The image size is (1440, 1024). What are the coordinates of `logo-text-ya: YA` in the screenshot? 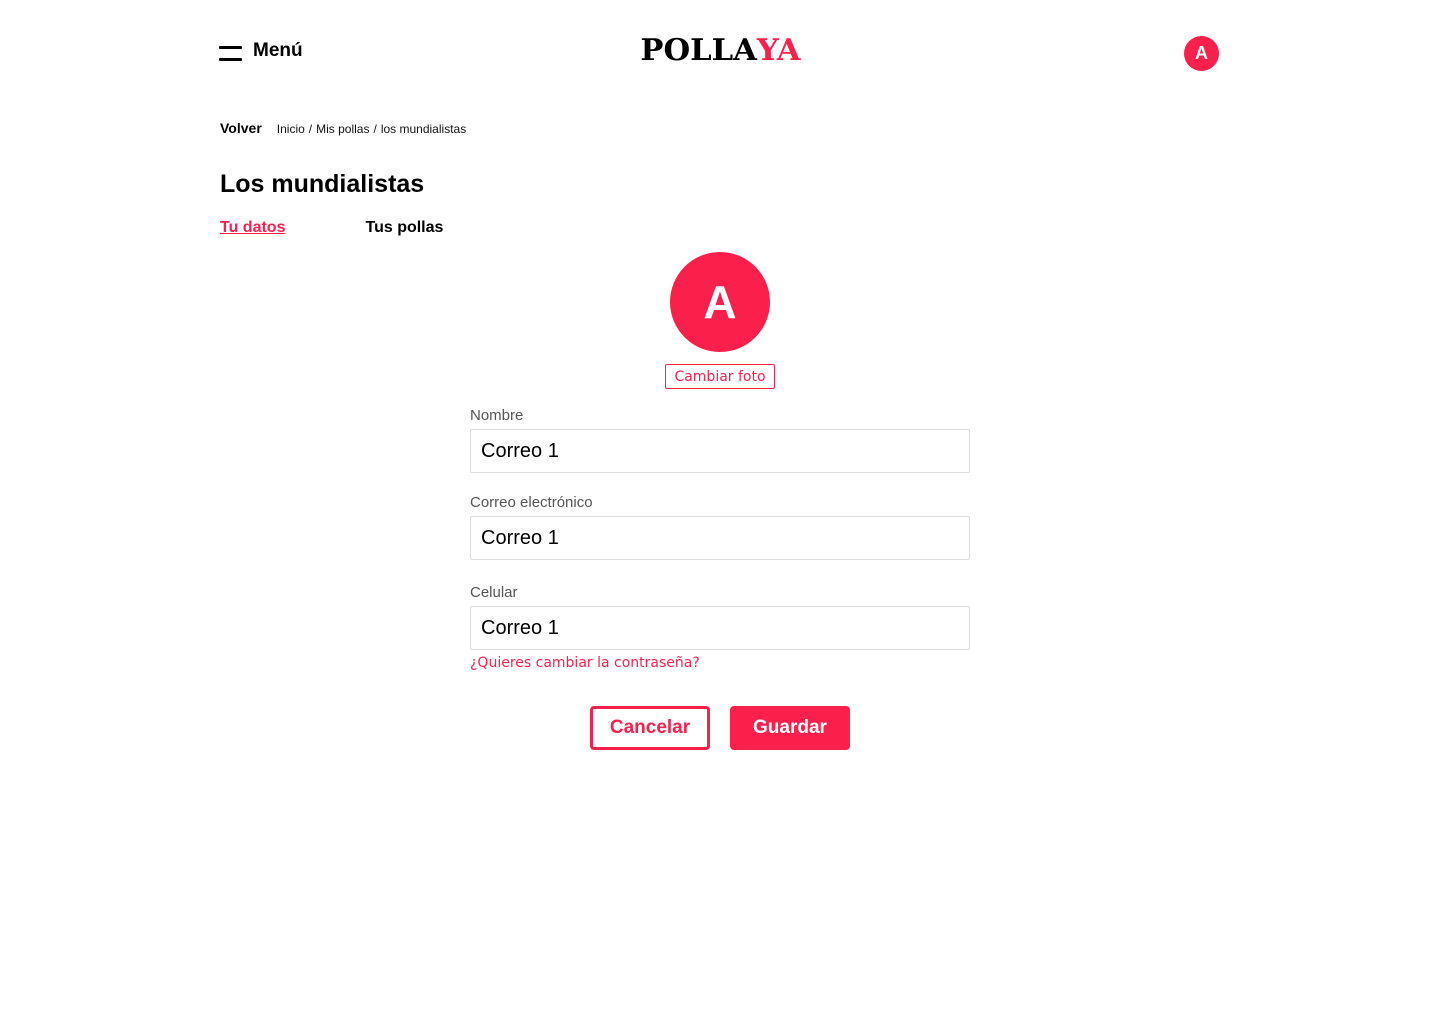 It's located at (778, 50).